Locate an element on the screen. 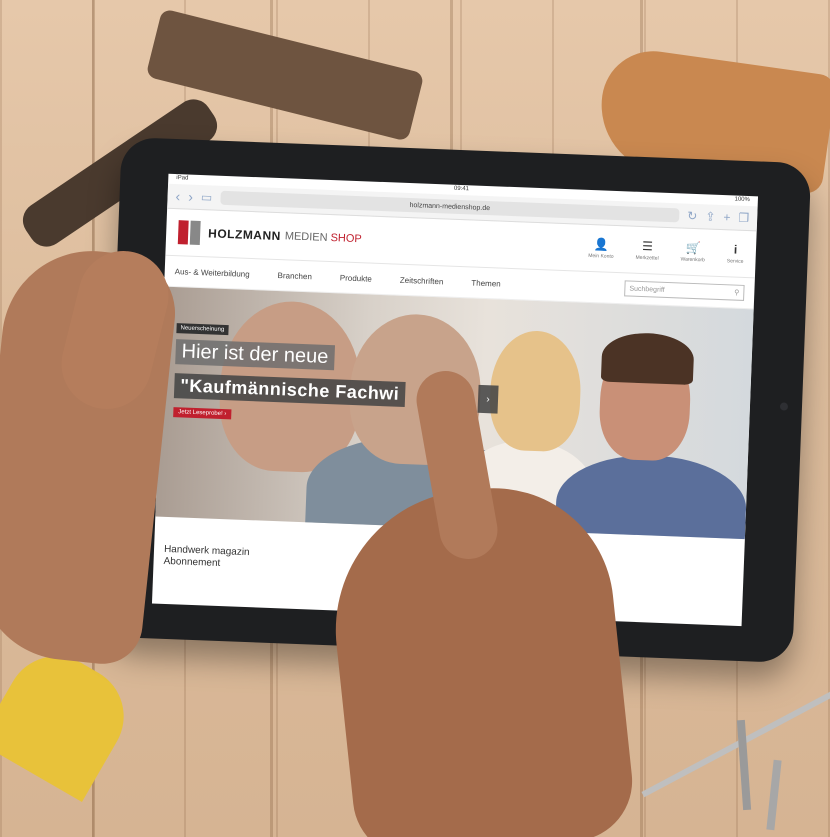  logo-shop: SHOP is located at coordinates (346, 239).